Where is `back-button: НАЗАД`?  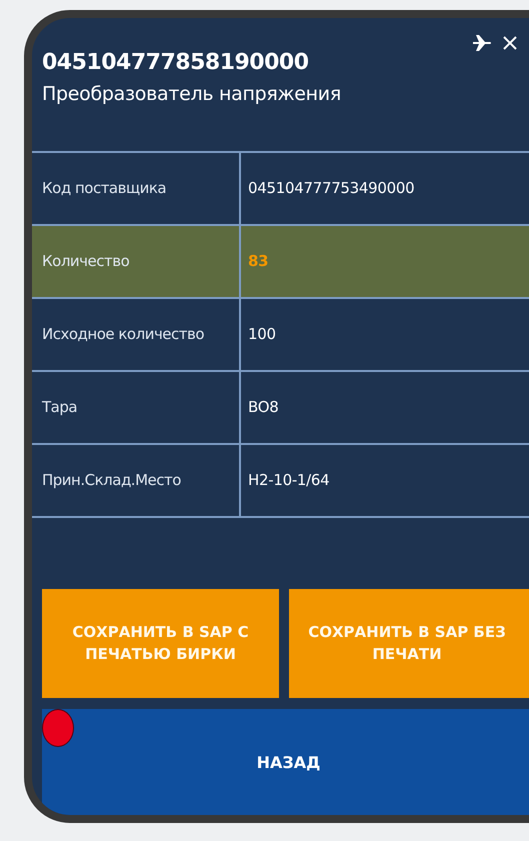
back-button: НАЗАД is located at coordinates (285, 762).